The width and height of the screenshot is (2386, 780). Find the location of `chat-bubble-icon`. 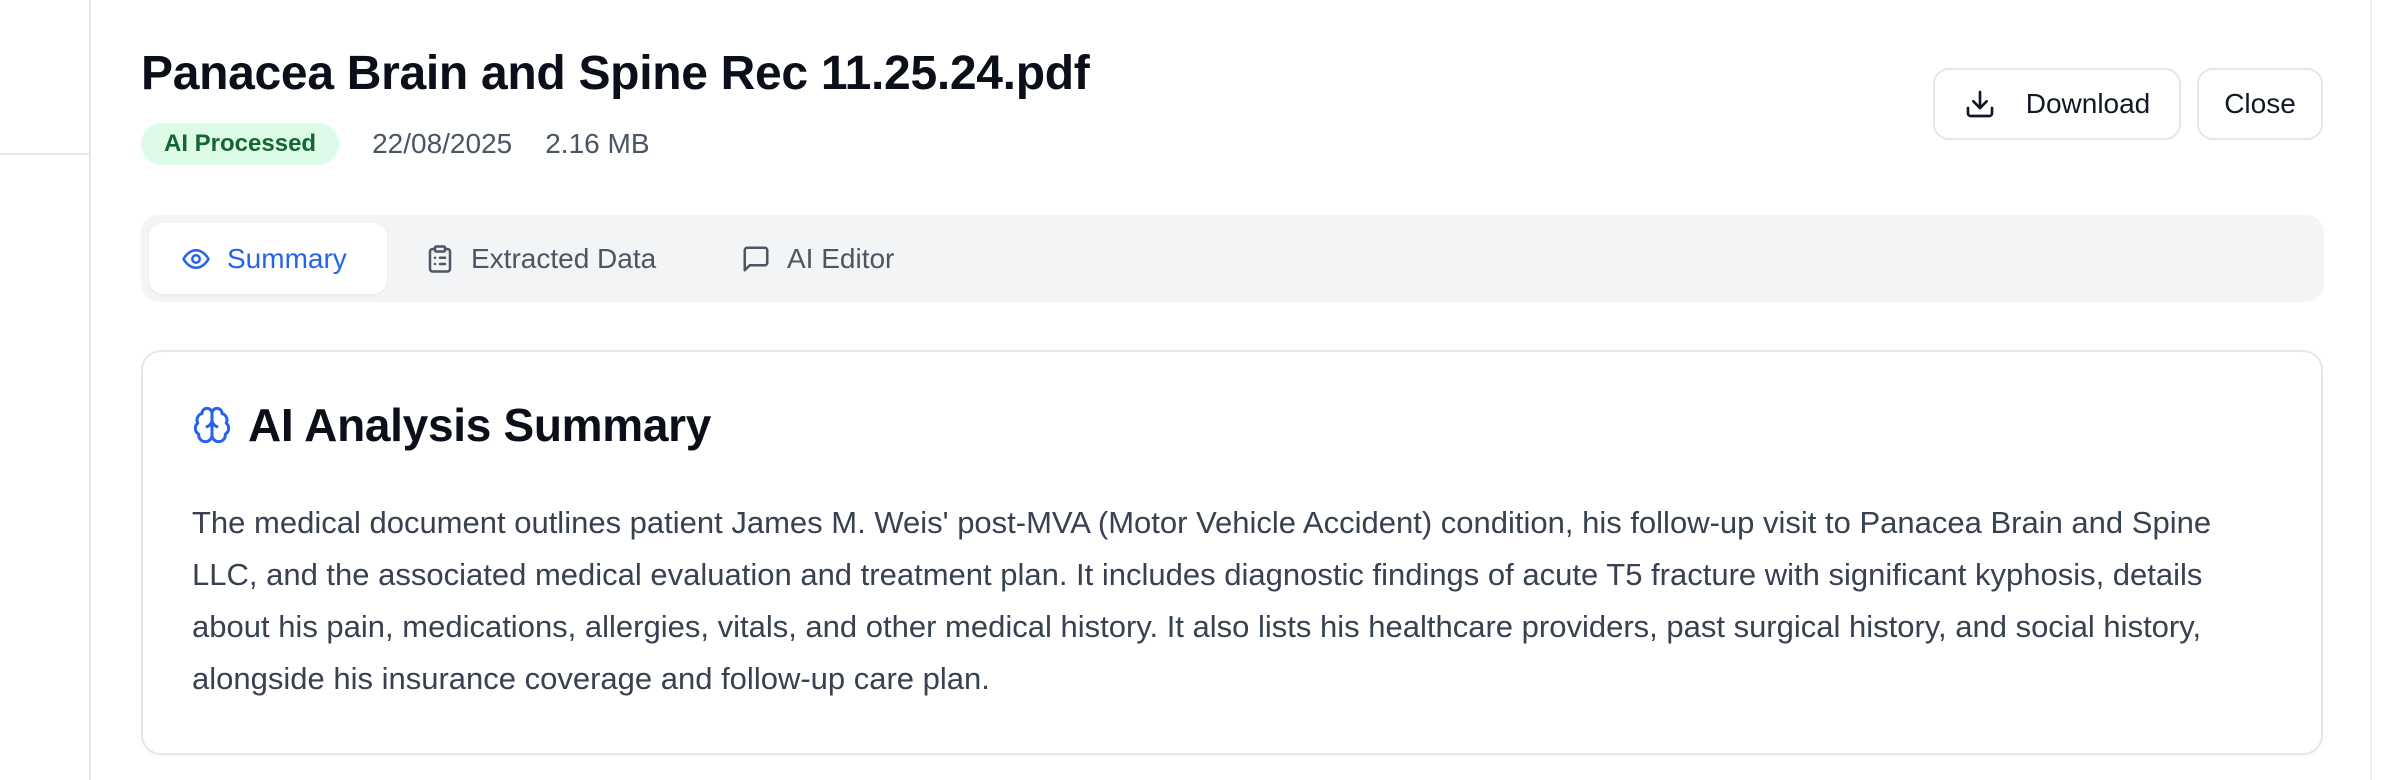

chat-bubble-icon is located at coordinates (756, 259).